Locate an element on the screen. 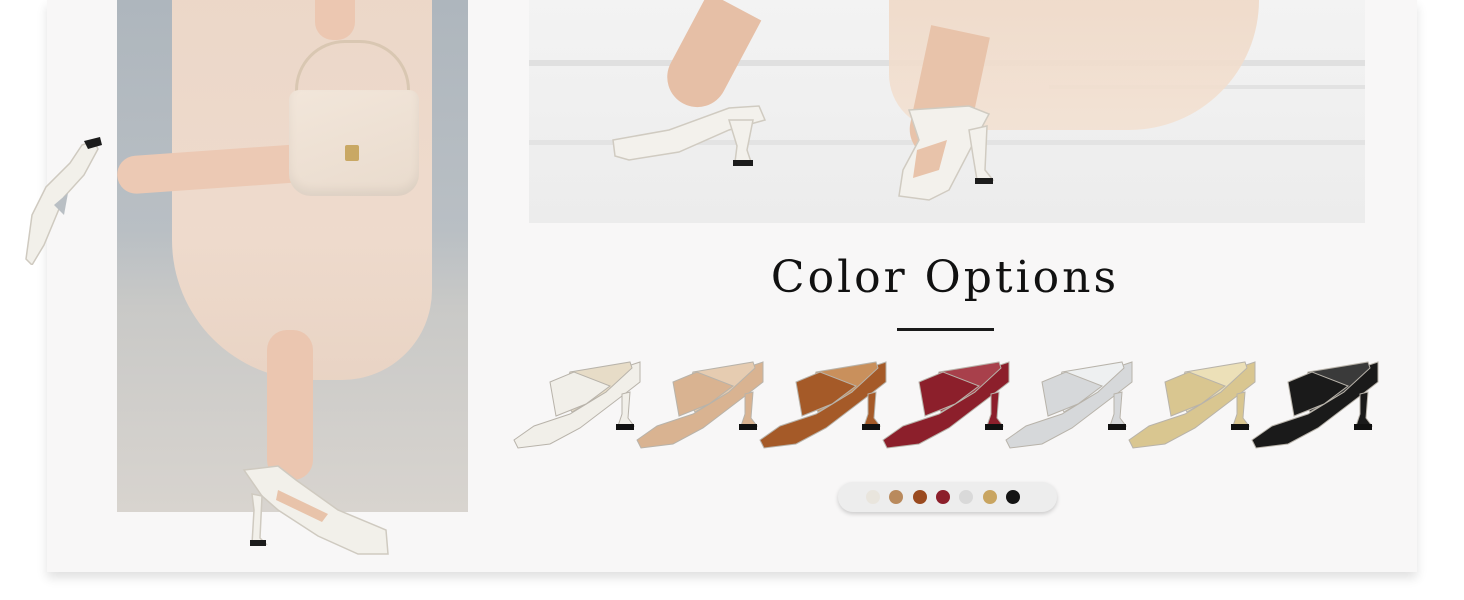 The height and width of the screenshot is (600, 1464). color-swatch-selector is located at coordinates (947, 497).